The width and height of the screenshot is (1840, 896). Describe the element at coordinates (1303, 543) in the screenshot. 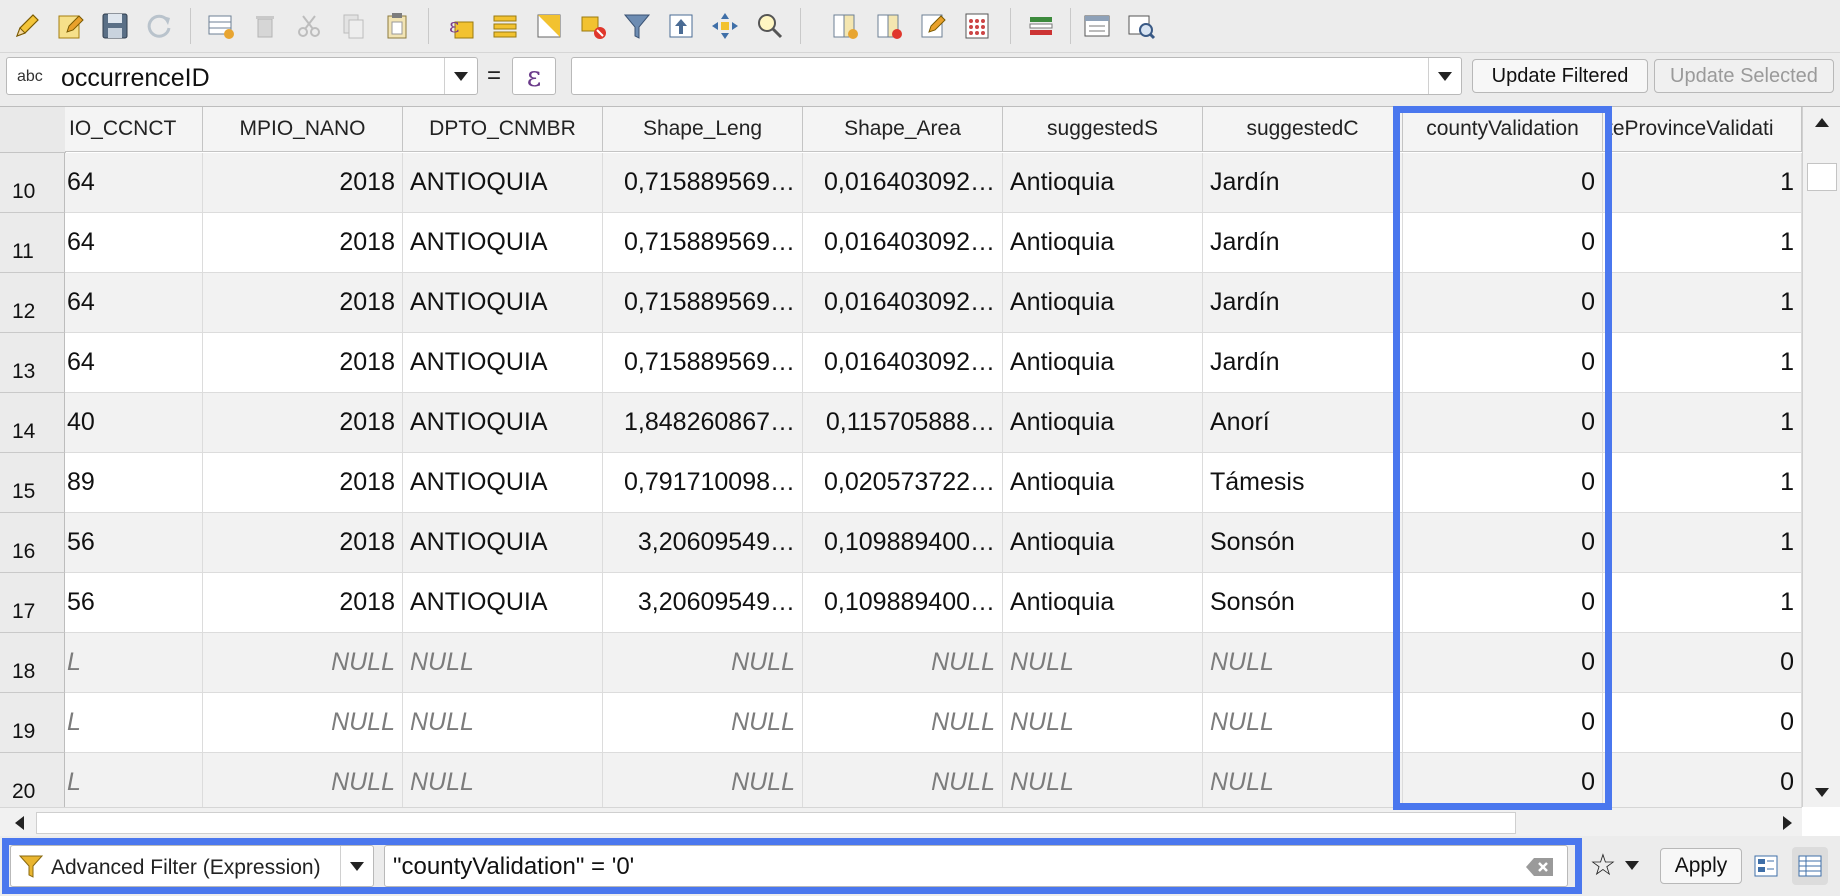

I see `table-cell: Sonsón` at that location.